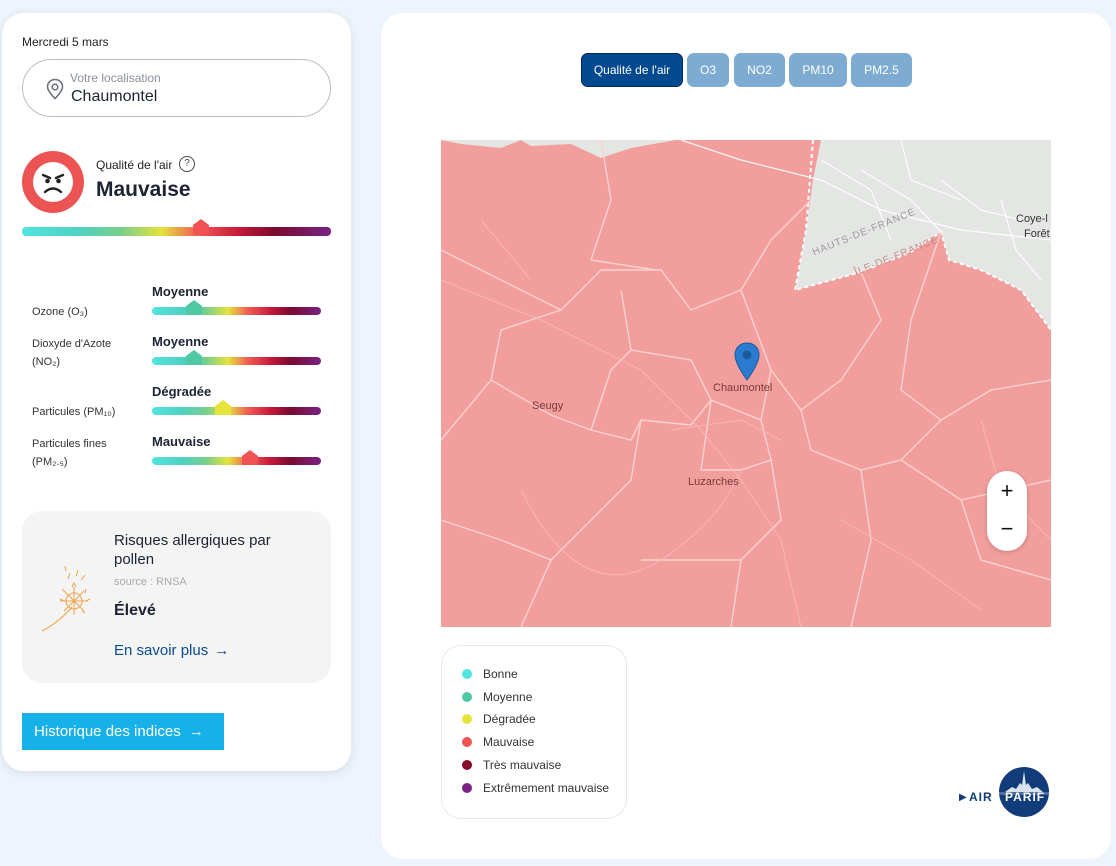 This screenshot has width=1116, height=866. Describe the element at coordinates (1037, 234) in the screenshot. I see `map-label-foret: Forêt` at that location.